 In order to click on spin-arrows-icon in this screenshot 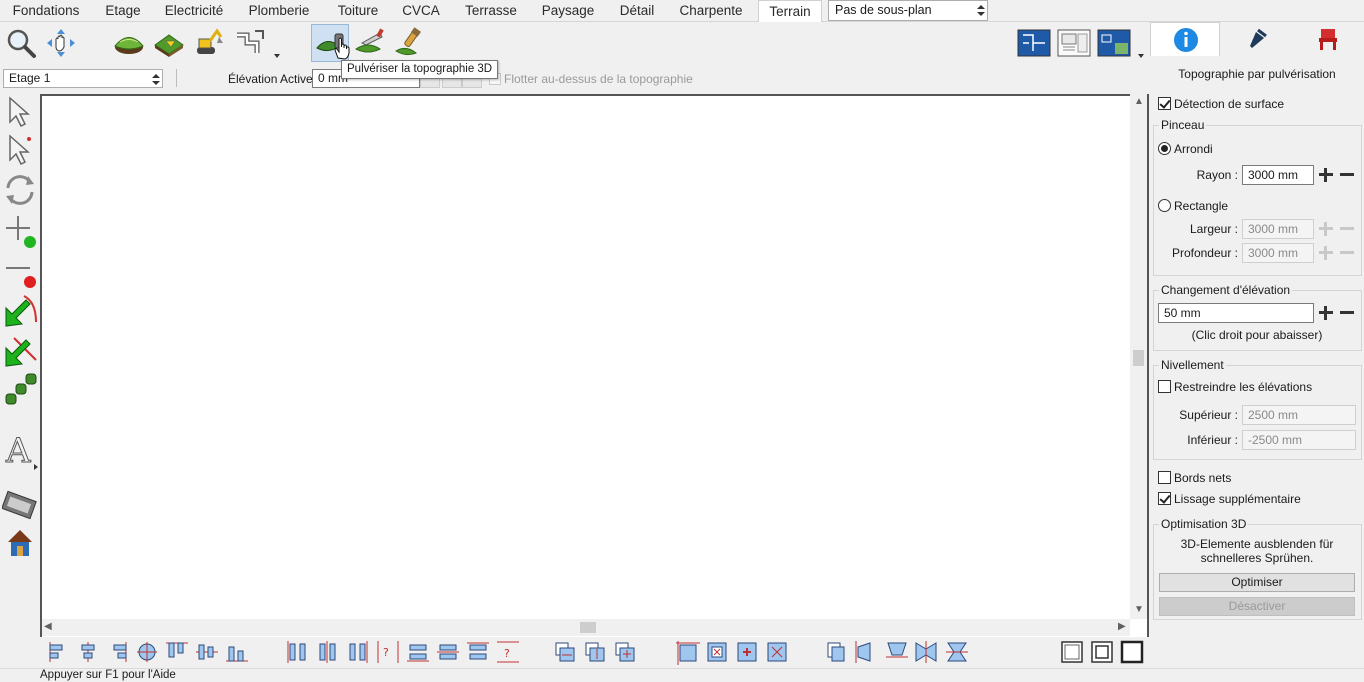, I will do `click(981, 10)`.